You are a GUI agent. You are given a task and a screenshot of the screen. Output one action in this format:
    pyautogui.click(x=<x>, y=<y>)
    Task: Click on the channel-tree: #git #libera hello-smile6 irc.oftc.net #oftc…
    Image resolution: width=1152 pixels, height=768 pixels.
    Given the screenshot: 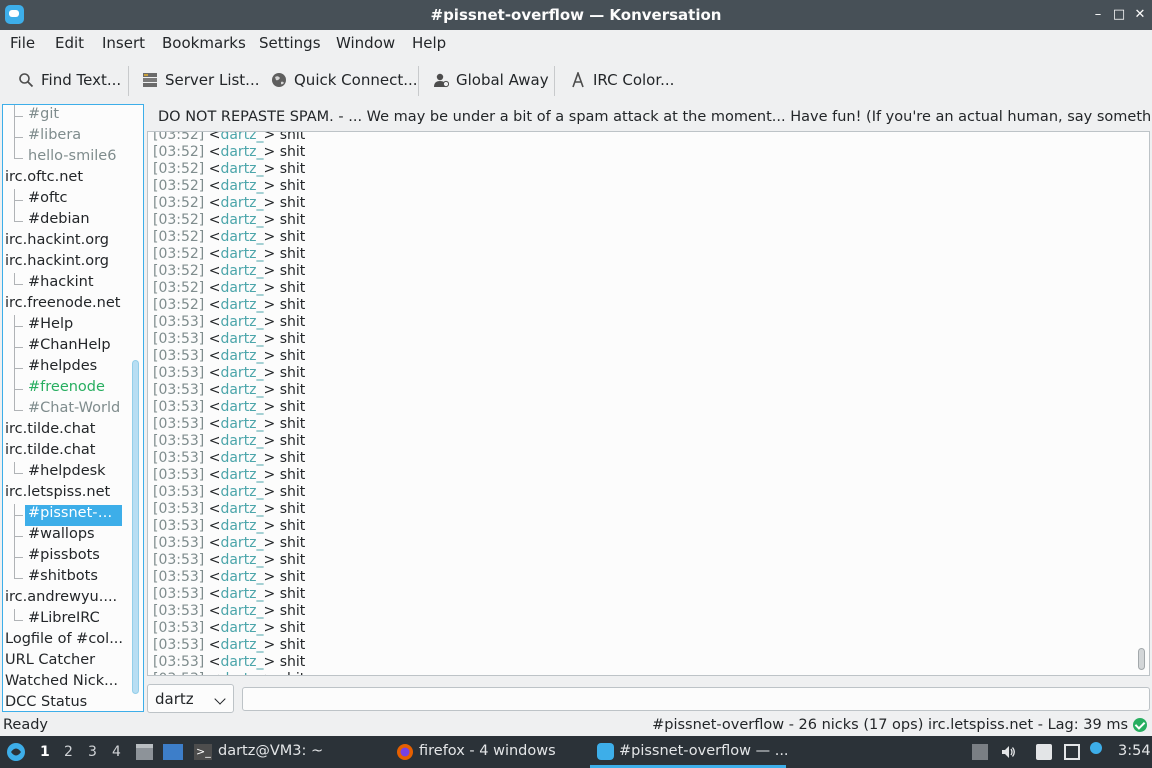 What is the action you would take?
    pyautogui.click(x=73, y=408)
    